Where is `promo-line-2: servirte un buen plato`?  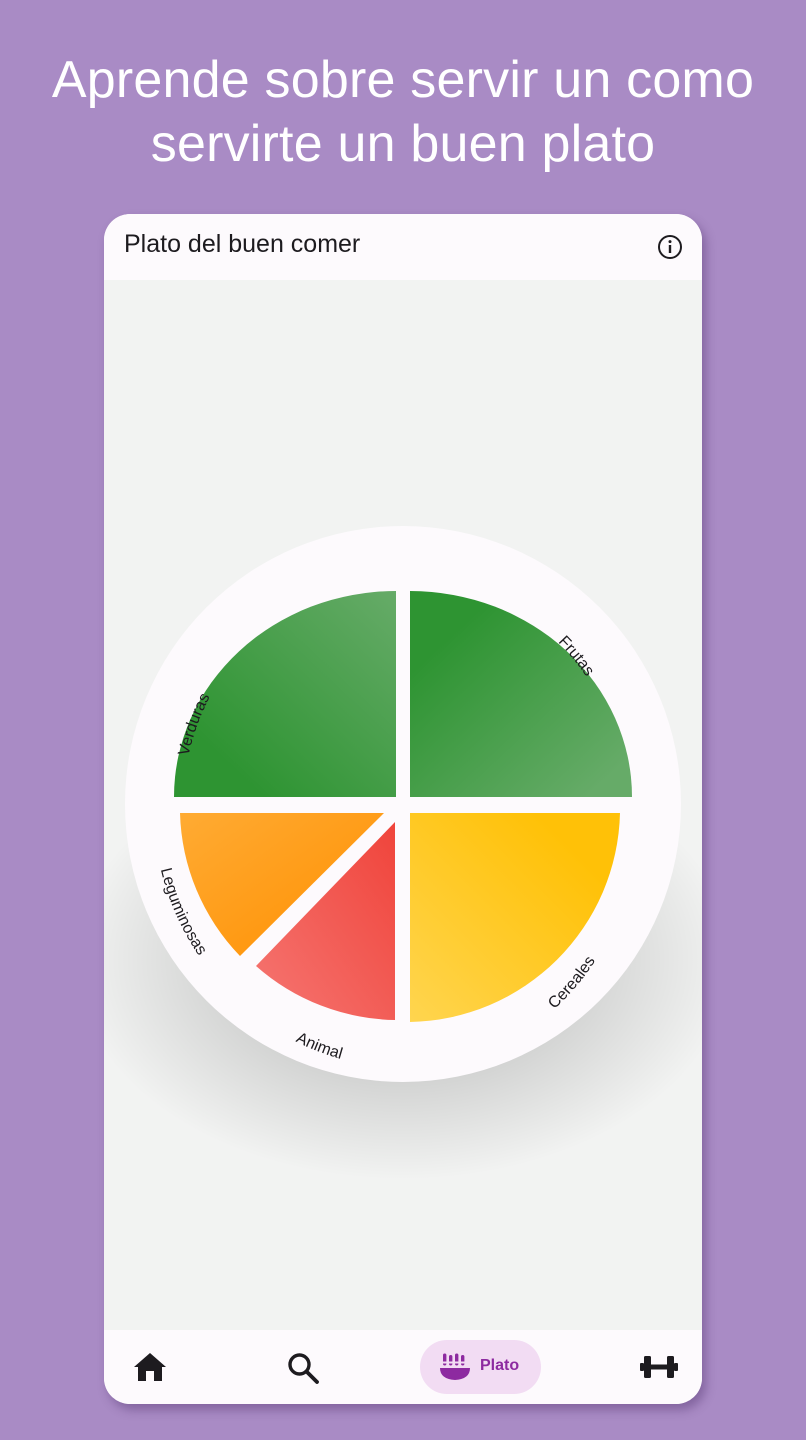
promo-line-2: servirte un buen plato is located at coordinates (403, 144).